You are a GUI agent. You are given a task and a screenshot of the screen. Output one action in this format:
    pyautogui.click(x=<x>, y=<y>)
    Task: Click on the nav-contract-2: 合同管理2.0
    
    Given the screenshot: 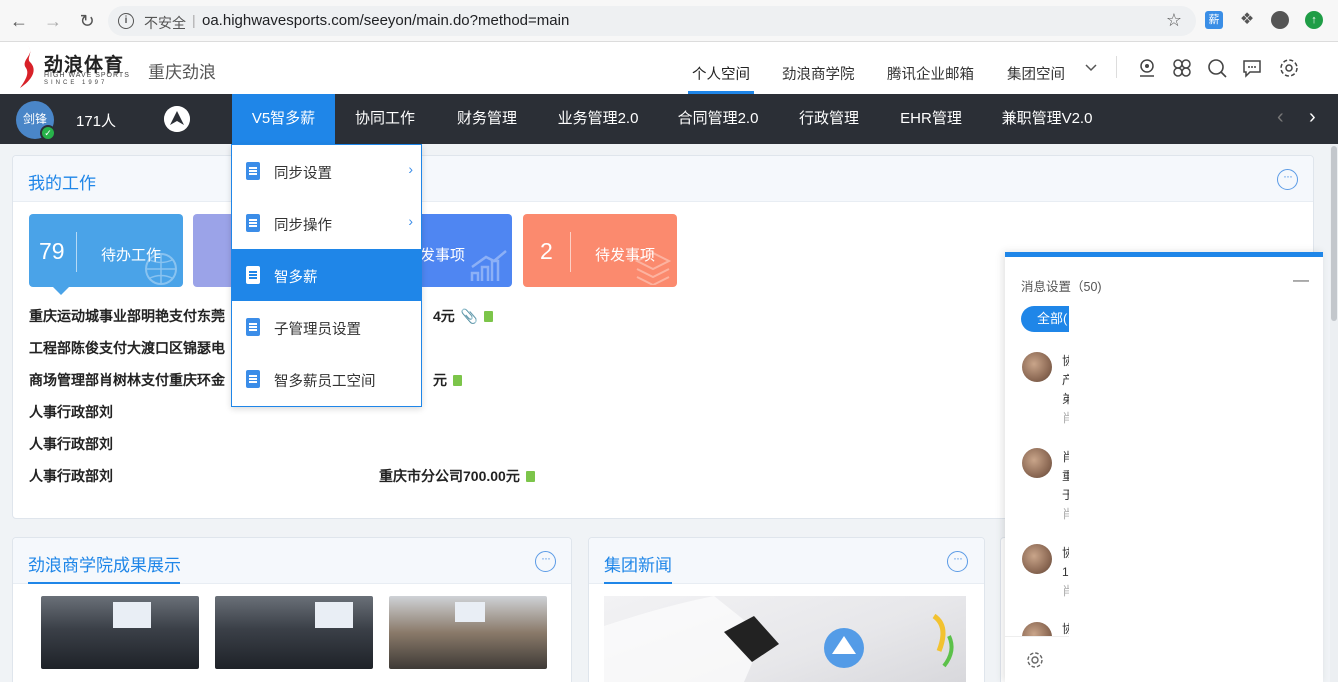 What is the action you would take?
    pyautogui.click(x=718, y=119)
    